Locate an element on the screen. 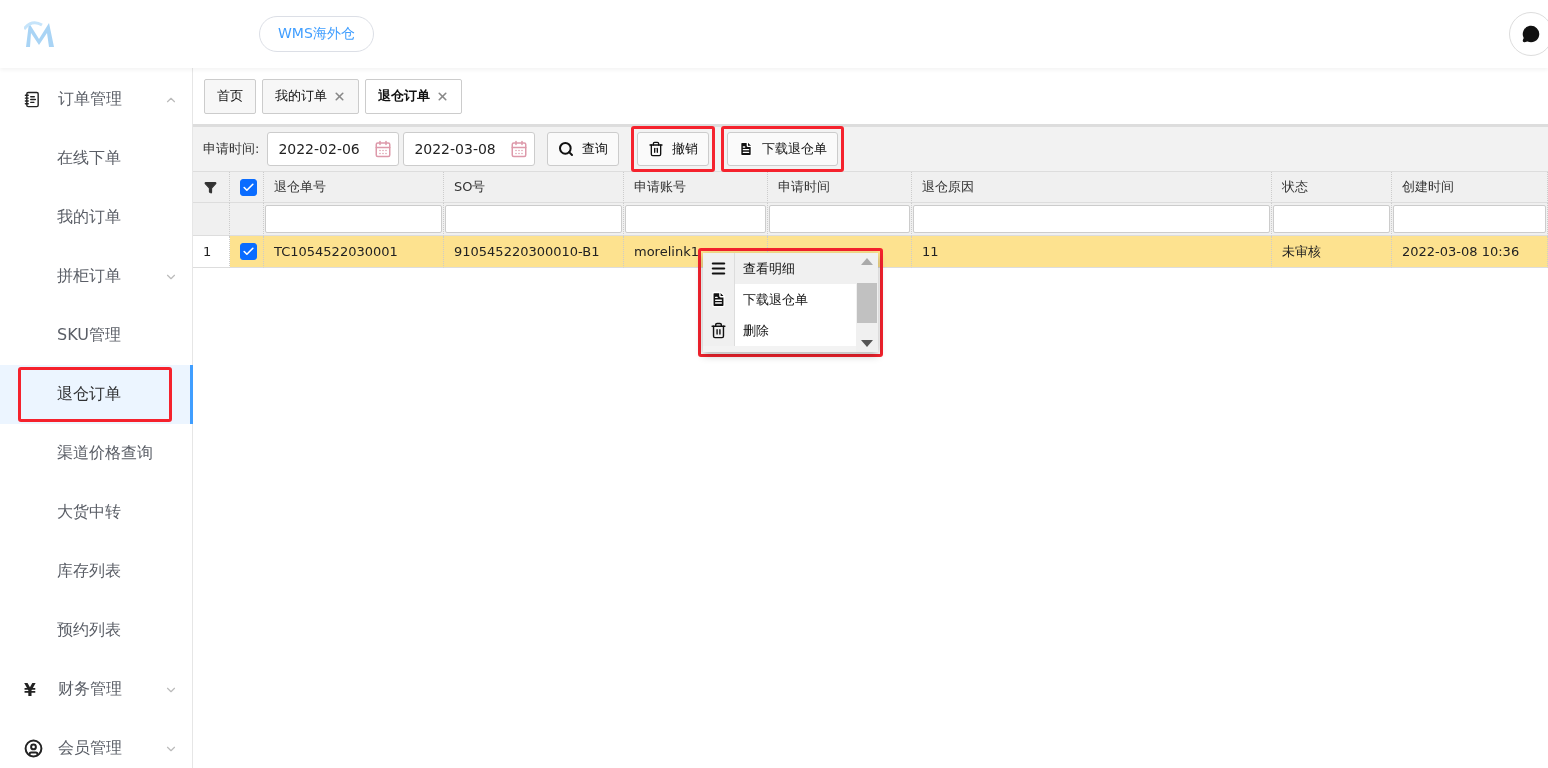 The height and width of the screenshot is (768, 1548). sidebar-item: 订单管理 is located at coordinates (96, 99).